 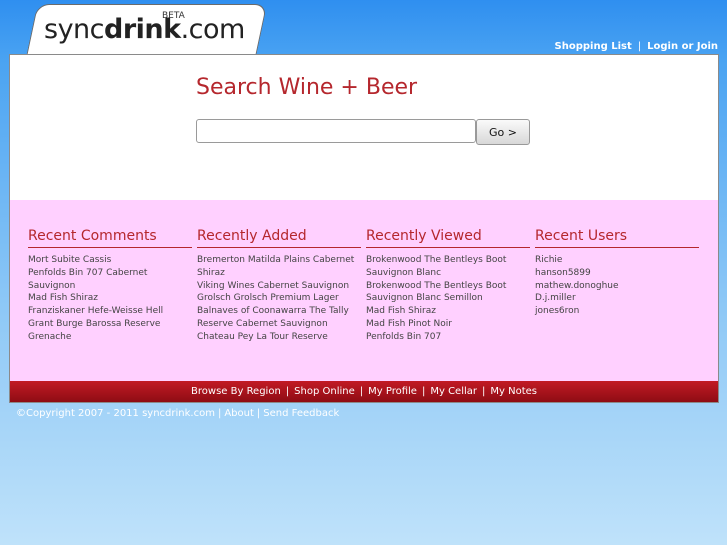 I want to click on list-item: Penfolds Bin 707, so click(x=448, y=337).